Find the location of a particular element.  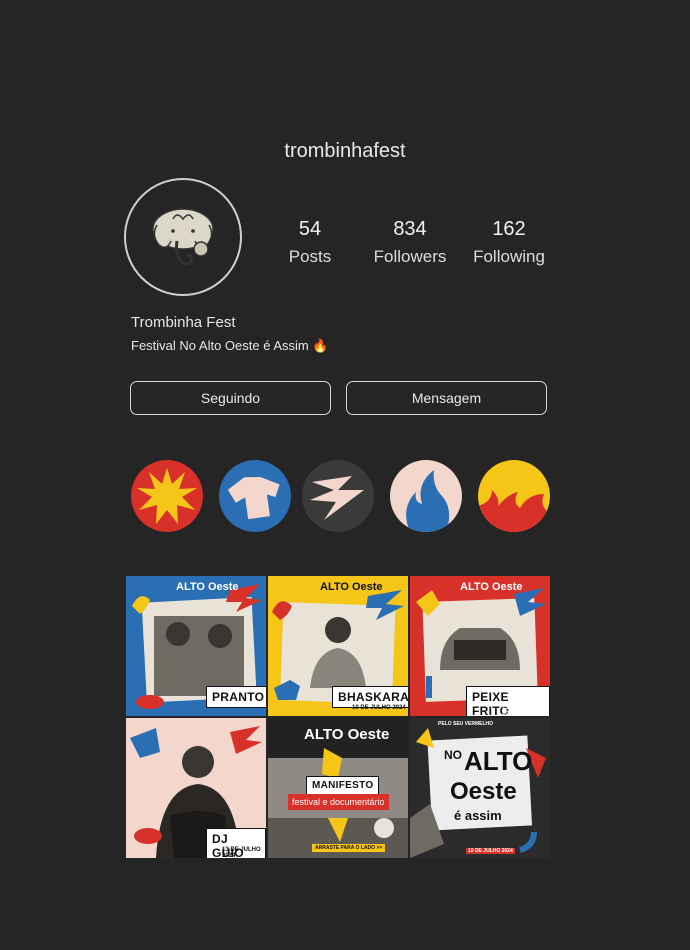

followers-count-value: 834 is located at coordinates (410, 229).